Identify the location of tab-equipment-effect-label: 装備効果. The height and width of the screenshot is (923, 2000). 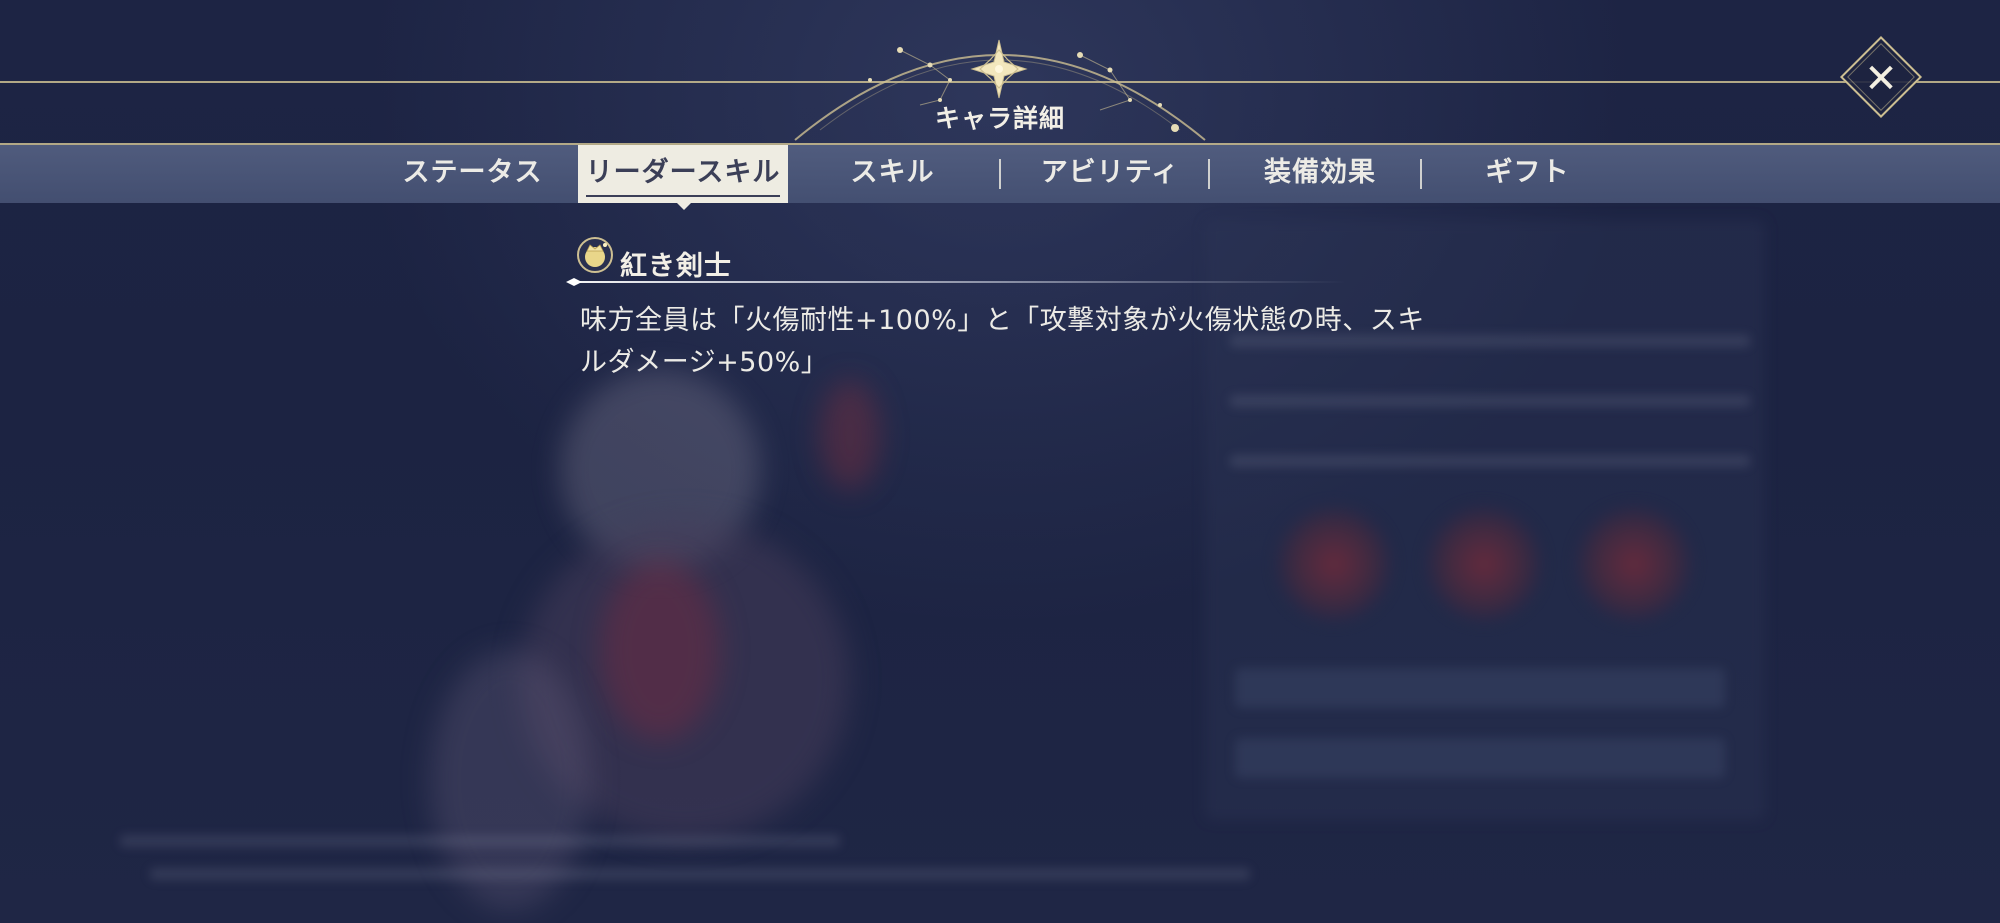
(1320, 172).